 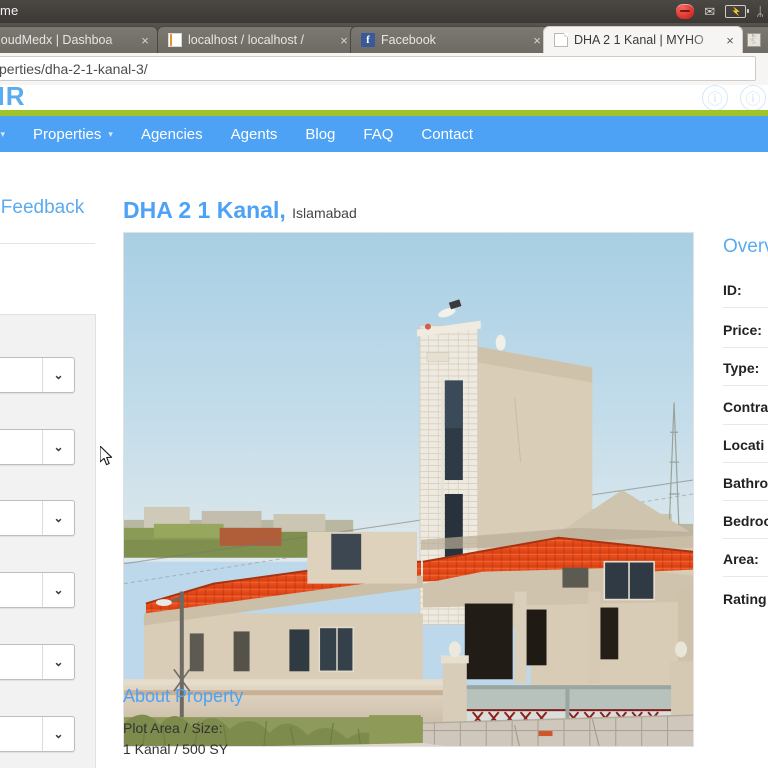 I want to click on sidebar-feedback-heading: s Feedback, so click(x=42, y=207).